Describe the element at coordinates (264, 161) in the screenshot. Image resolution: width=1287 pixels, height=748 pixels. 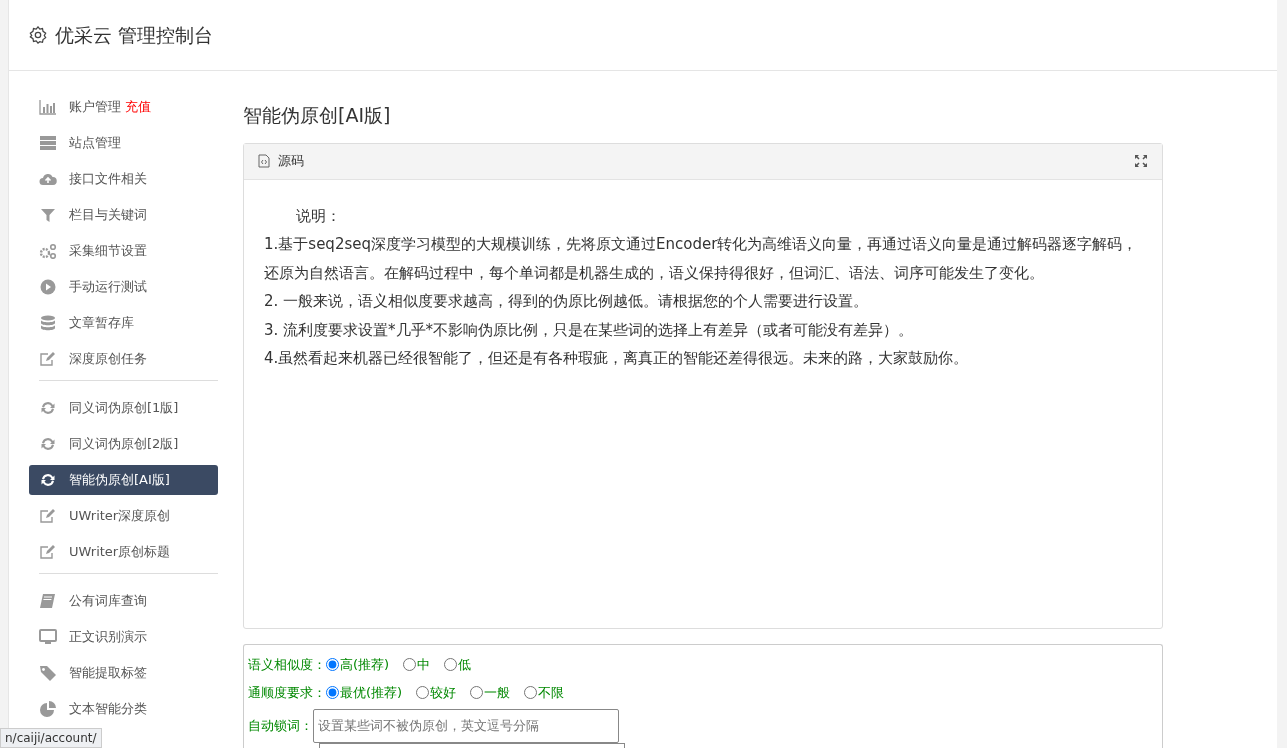
I see `code-file-icon` at that location.